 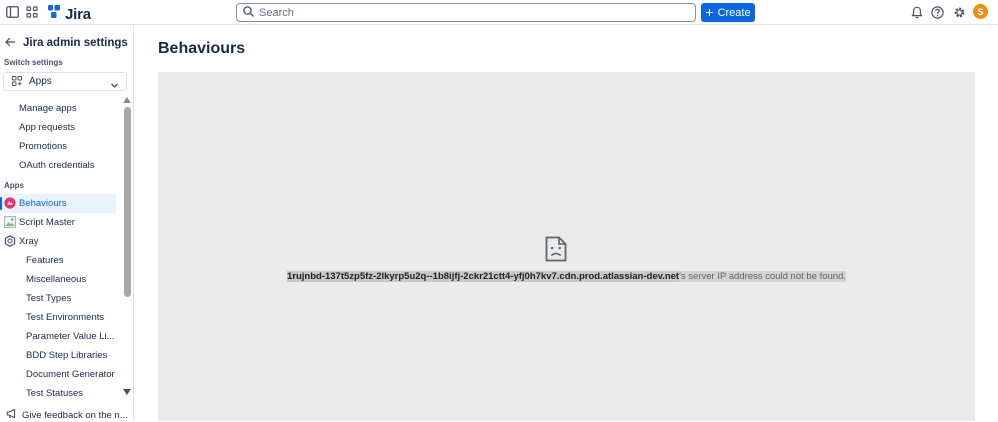 What do you see at coordinates (11, 415) in the screenshot?
I see `megaphone-icon` at bounding box center [11, 415].